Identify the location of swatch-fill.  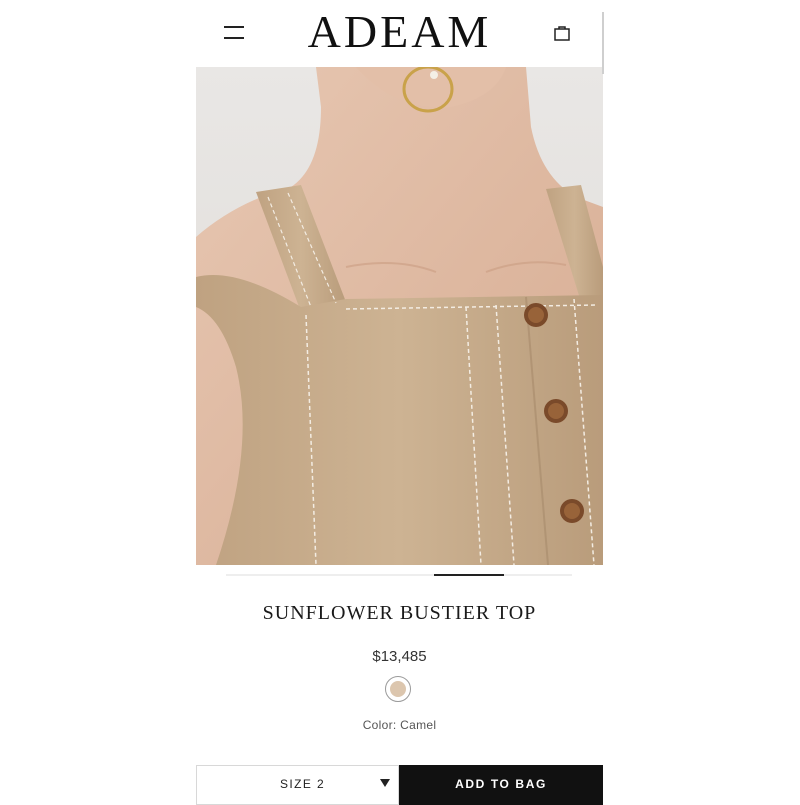
(398, 689).